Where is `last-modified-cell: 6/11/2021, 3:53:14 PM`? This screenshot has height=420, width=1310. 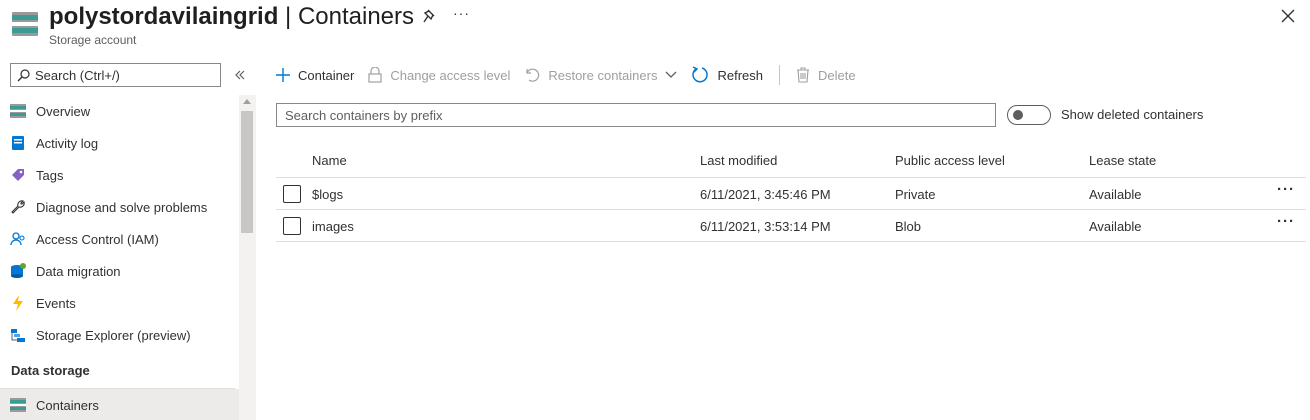 last-modified-cell: 6/11/2021, 3:53:14 PM is located at coordinates (765, 226).